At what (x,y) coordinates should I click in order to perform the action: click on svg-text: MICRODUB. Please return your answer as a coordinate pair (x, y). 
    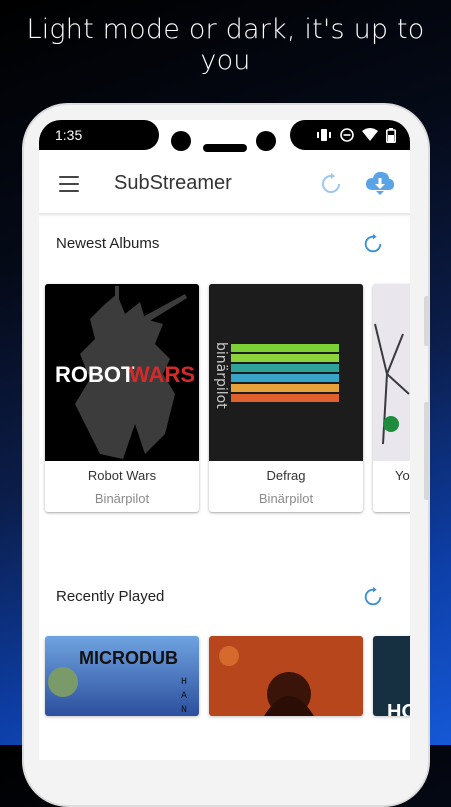
    Looking at the image, I should click on (128, 658).